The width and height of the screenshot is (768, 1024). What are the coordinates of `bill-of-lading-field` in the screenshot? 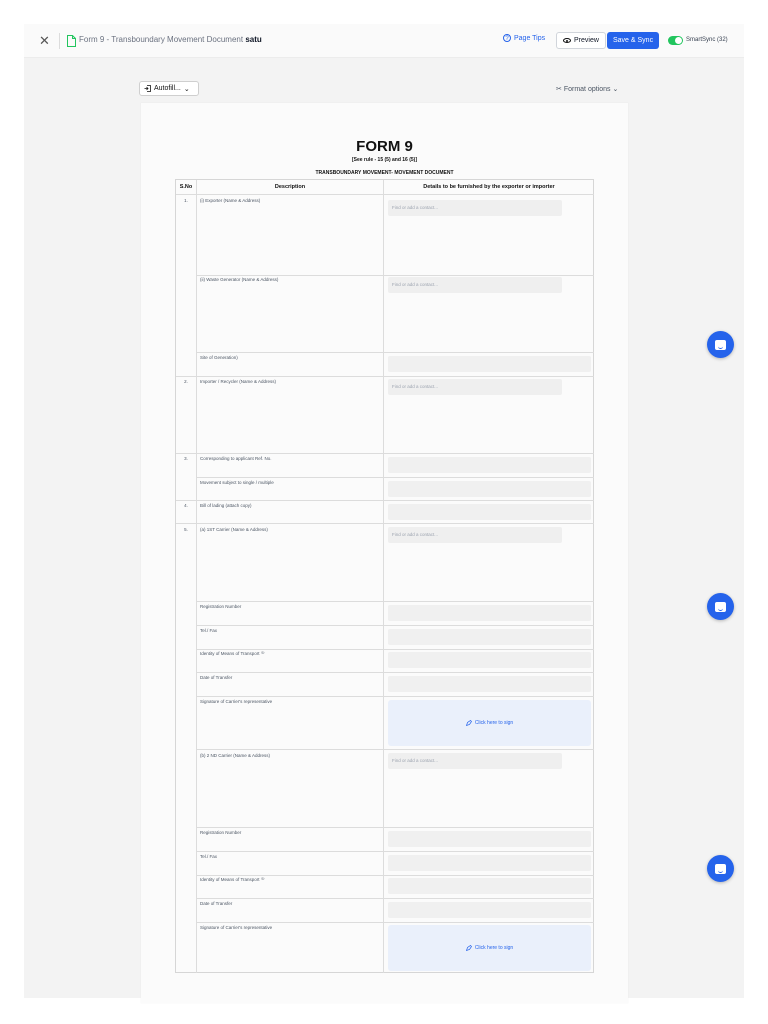 It's located at (489, 512).